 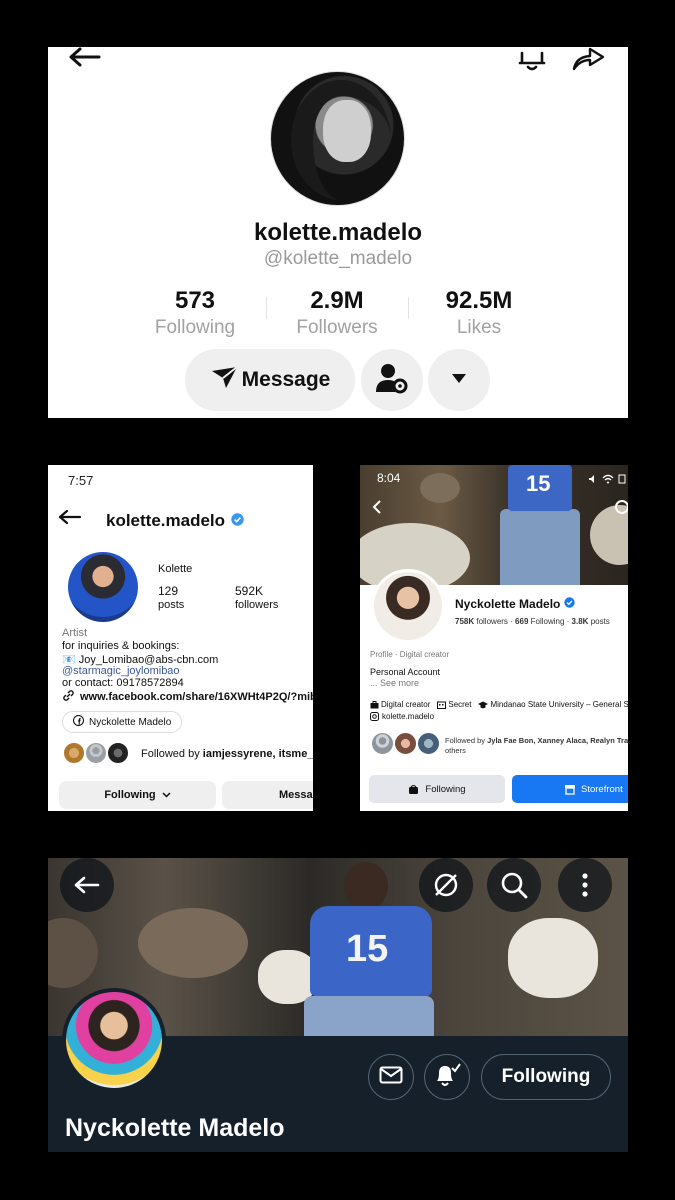 What do you see at coordinates (479, 327) in the screenshot?
I see `stat-label: Likes` at bounding box center [479, 327].